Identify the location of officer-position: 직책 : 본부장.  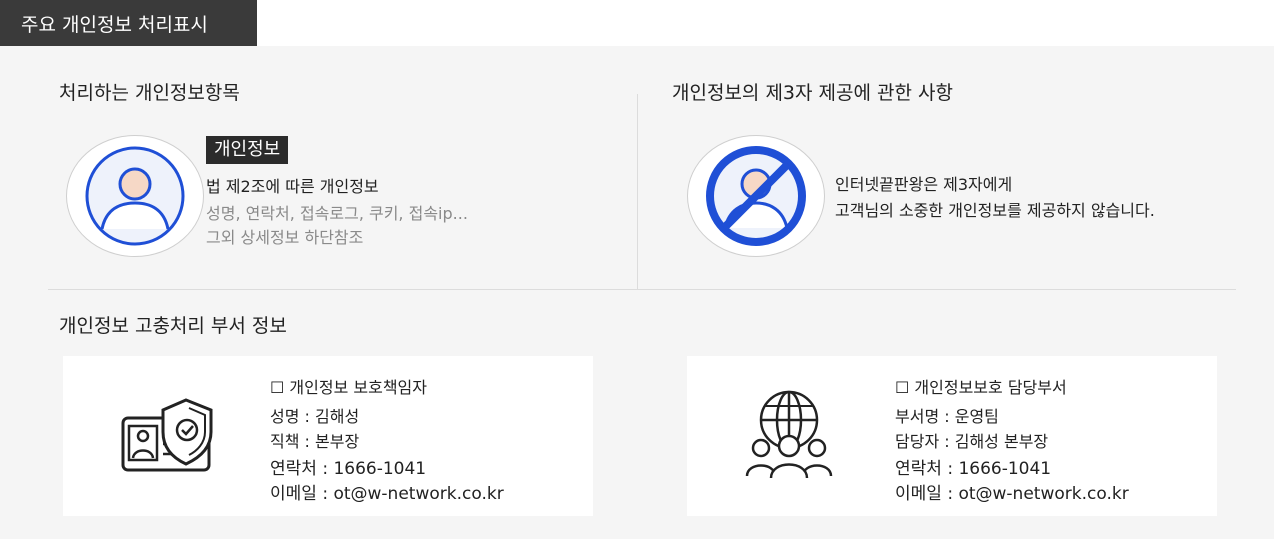
(315, 441).